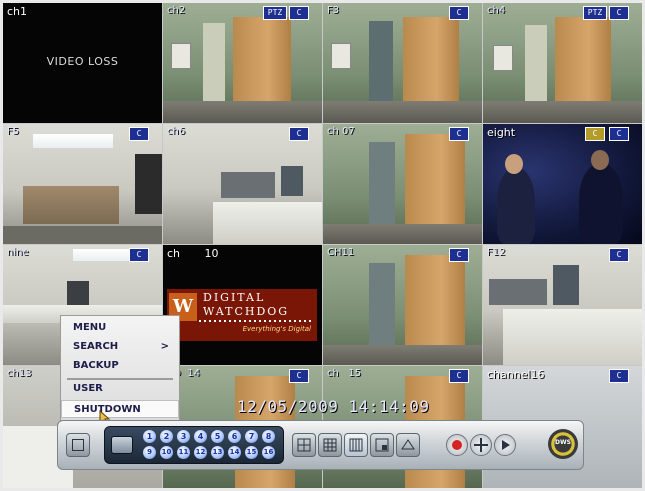 The image size is (645, 491). What do you see at coordinates (149, 452) in the screenshot?
I see `channel-button-9: 9` at bounding box center [149, 452].